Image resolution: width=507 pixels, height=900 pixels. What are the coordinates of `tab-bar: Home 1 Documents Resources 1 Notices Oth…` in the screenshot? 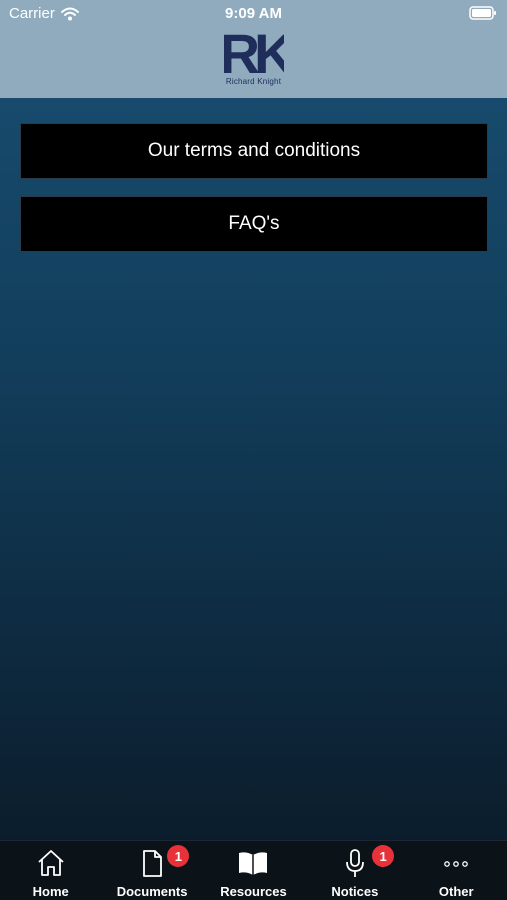 It's located at (253, 870).